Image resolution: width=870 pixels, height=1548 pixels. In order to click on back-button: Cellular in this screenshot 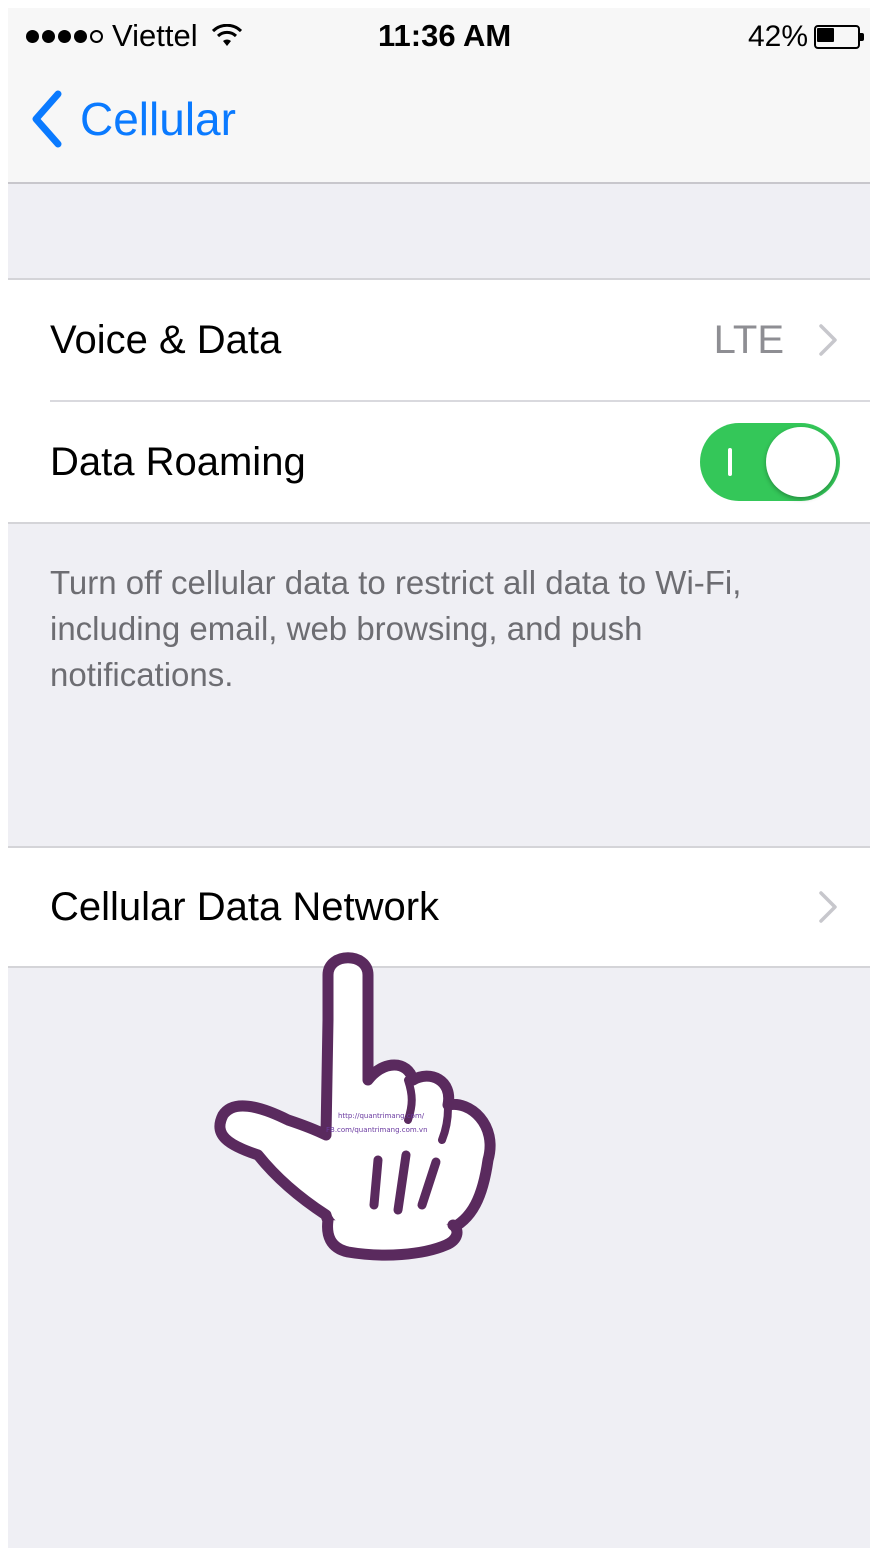, I will do `click(133, 119)`.